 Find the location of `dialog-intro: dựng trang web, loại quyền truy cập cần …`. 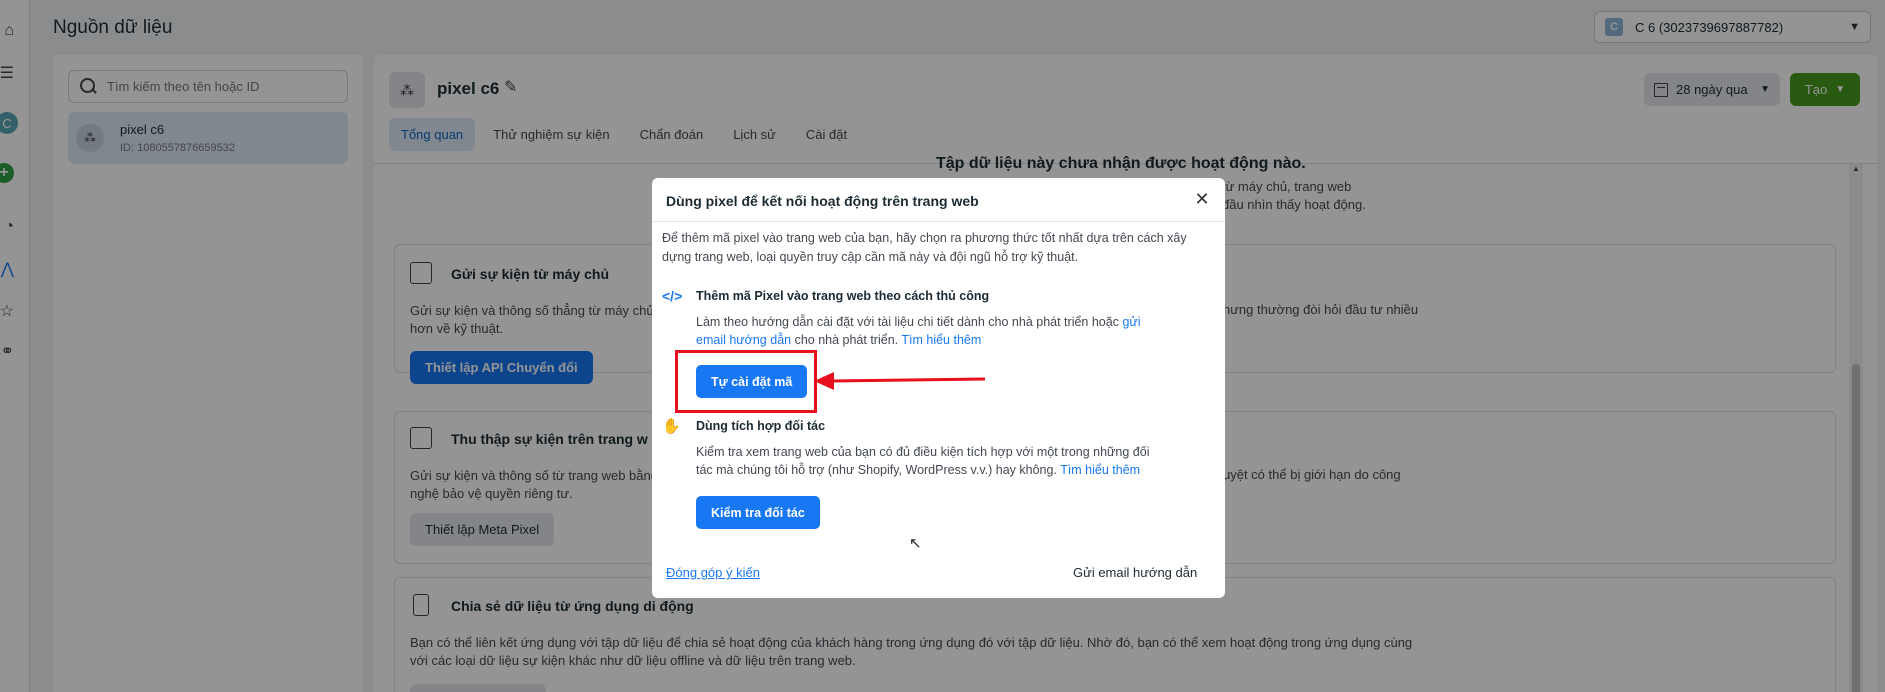

dialog-intro: dựng trang web, loại quyền truy cập cần … is located at coordinates (870, 257).